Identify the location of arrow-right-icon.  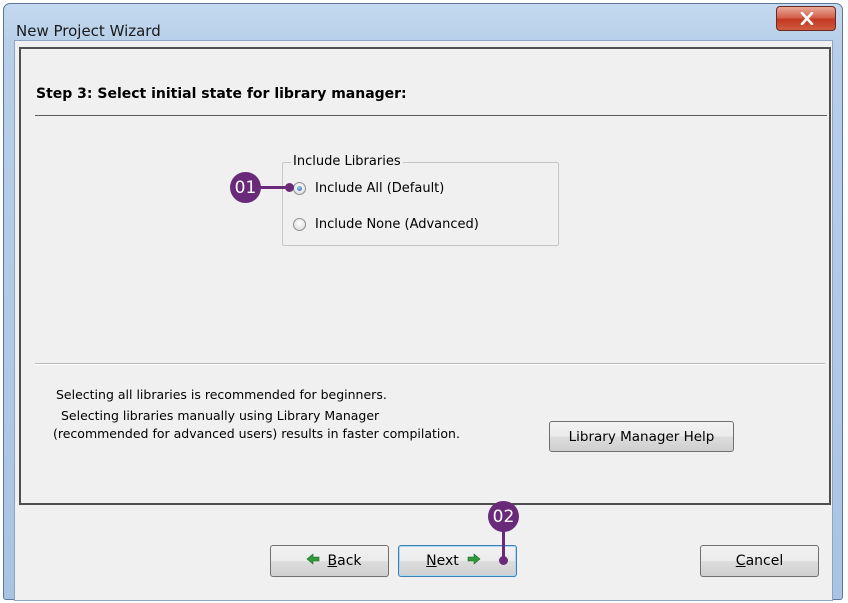
(474, 561).